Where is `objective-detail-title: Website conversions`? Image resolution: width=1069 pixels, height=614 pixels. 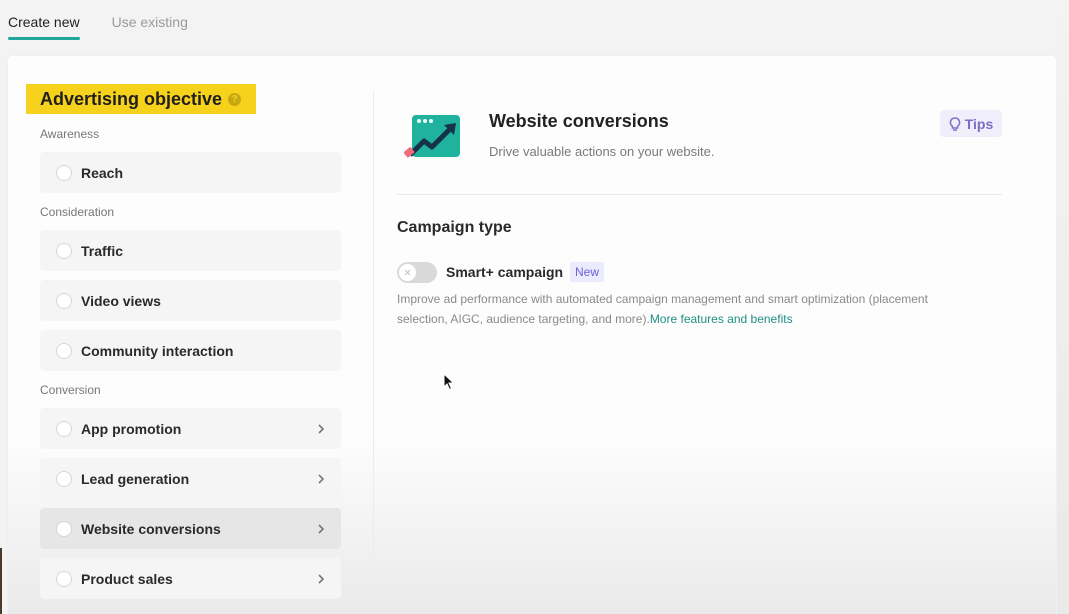 objective-detail-title: Website conversions is located at coordinates (579, 121).